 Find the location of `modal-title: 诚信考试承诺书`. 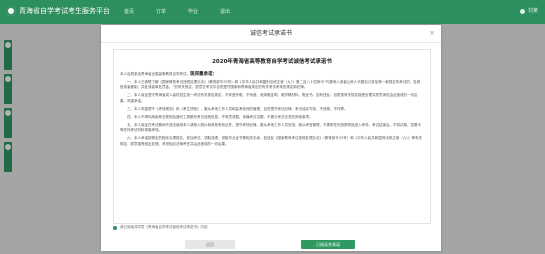

modal-title: 诚信考试承诺书 is located at coordinates (270, 33).